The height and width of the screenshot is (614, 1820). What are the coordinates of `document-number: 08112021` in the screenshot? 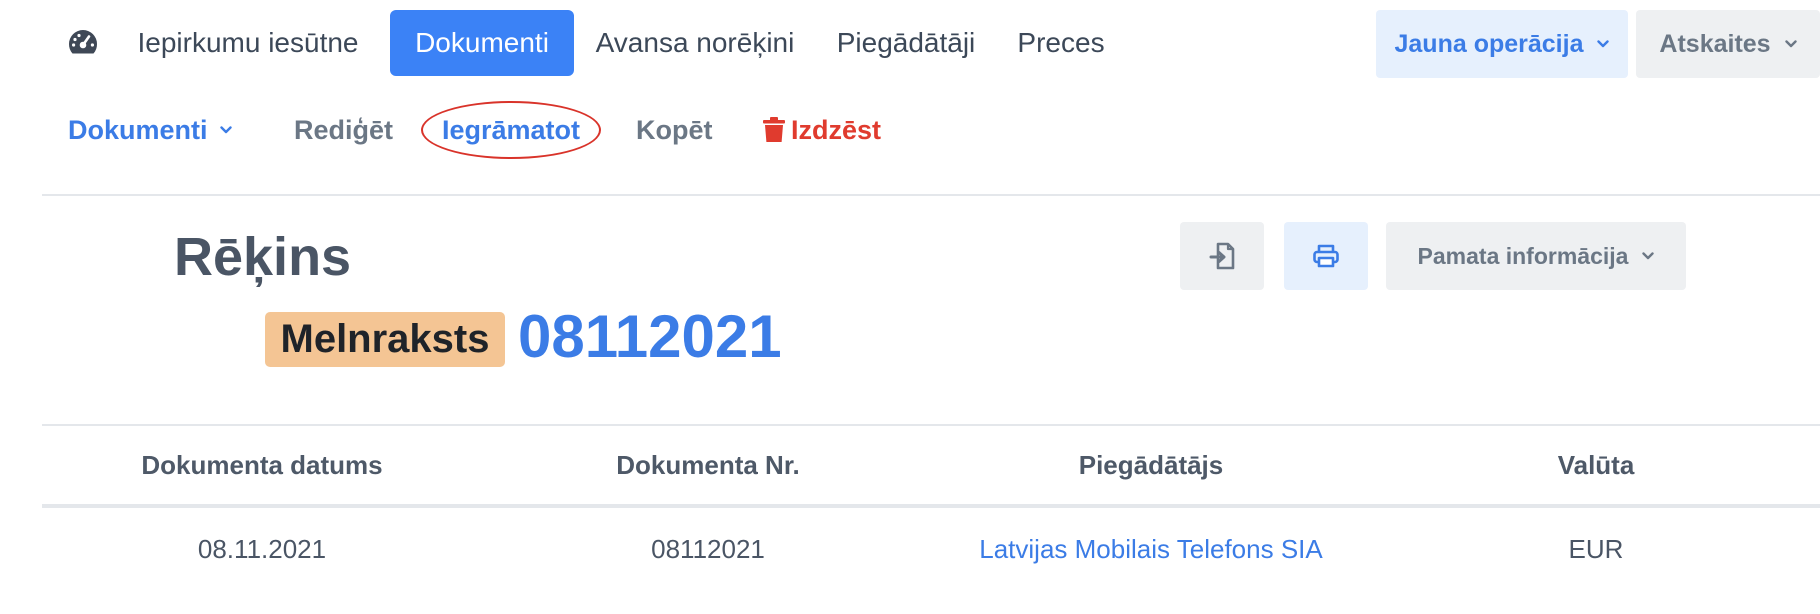 It's located at (650, 336).